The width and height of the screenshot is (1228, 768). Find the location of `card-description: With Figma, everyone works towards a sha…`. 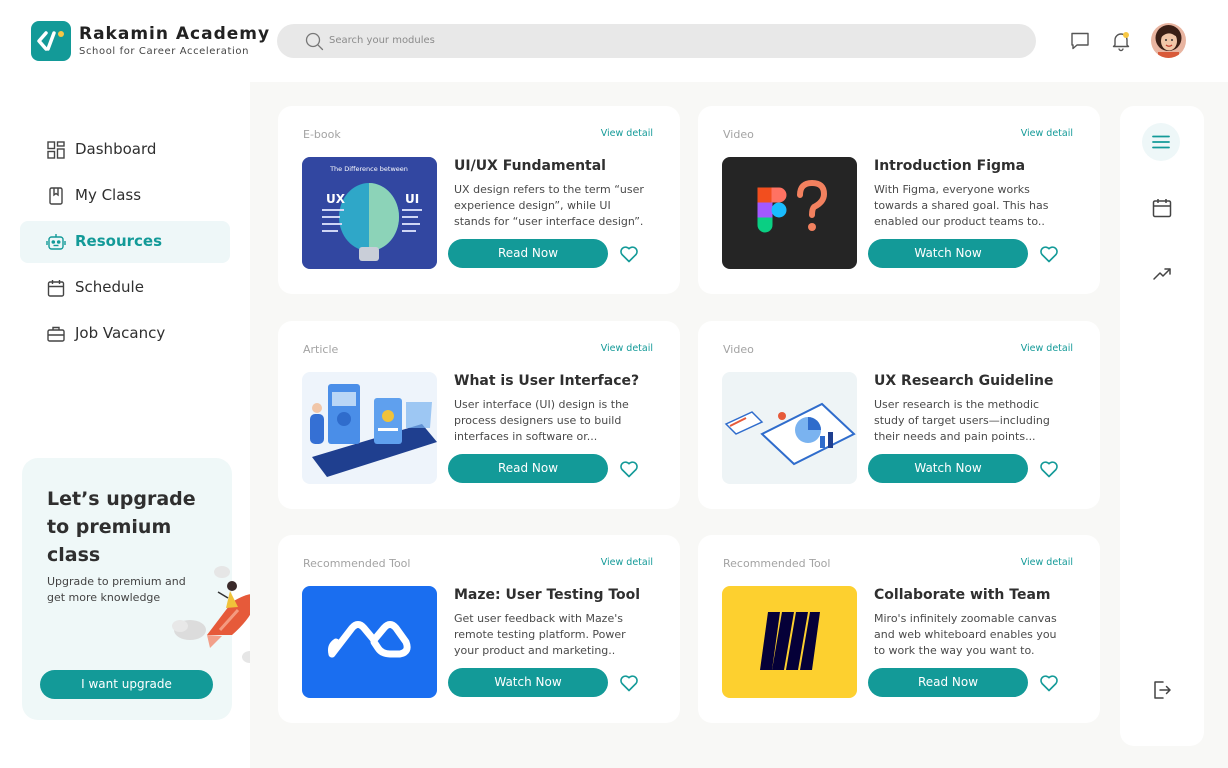

card-description: With Figma, everyone works towards a sha… is located at coordinates (961, 205).